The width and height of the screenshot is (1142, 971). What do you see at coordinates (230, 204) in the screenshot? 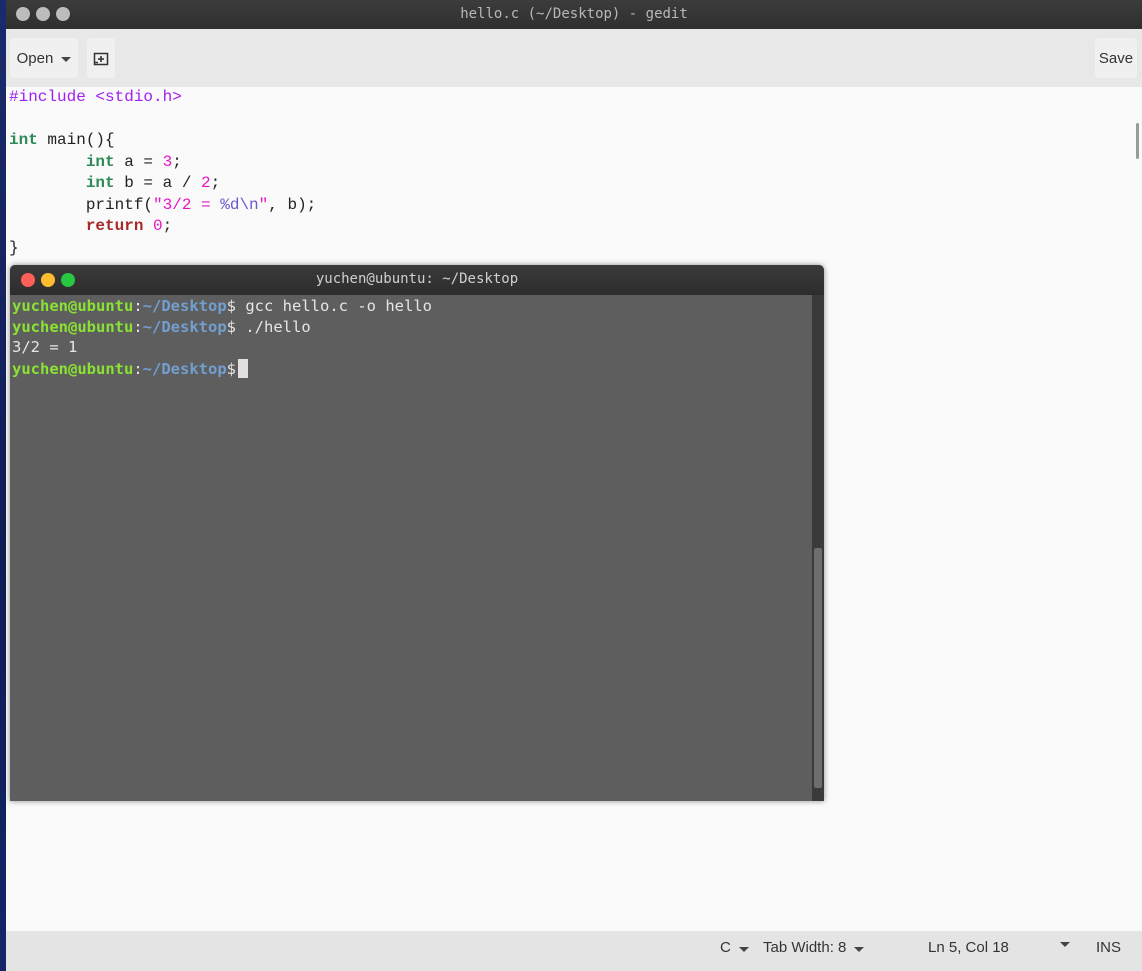
I see `format-specifier: %d` at bounding box center [230, 204].